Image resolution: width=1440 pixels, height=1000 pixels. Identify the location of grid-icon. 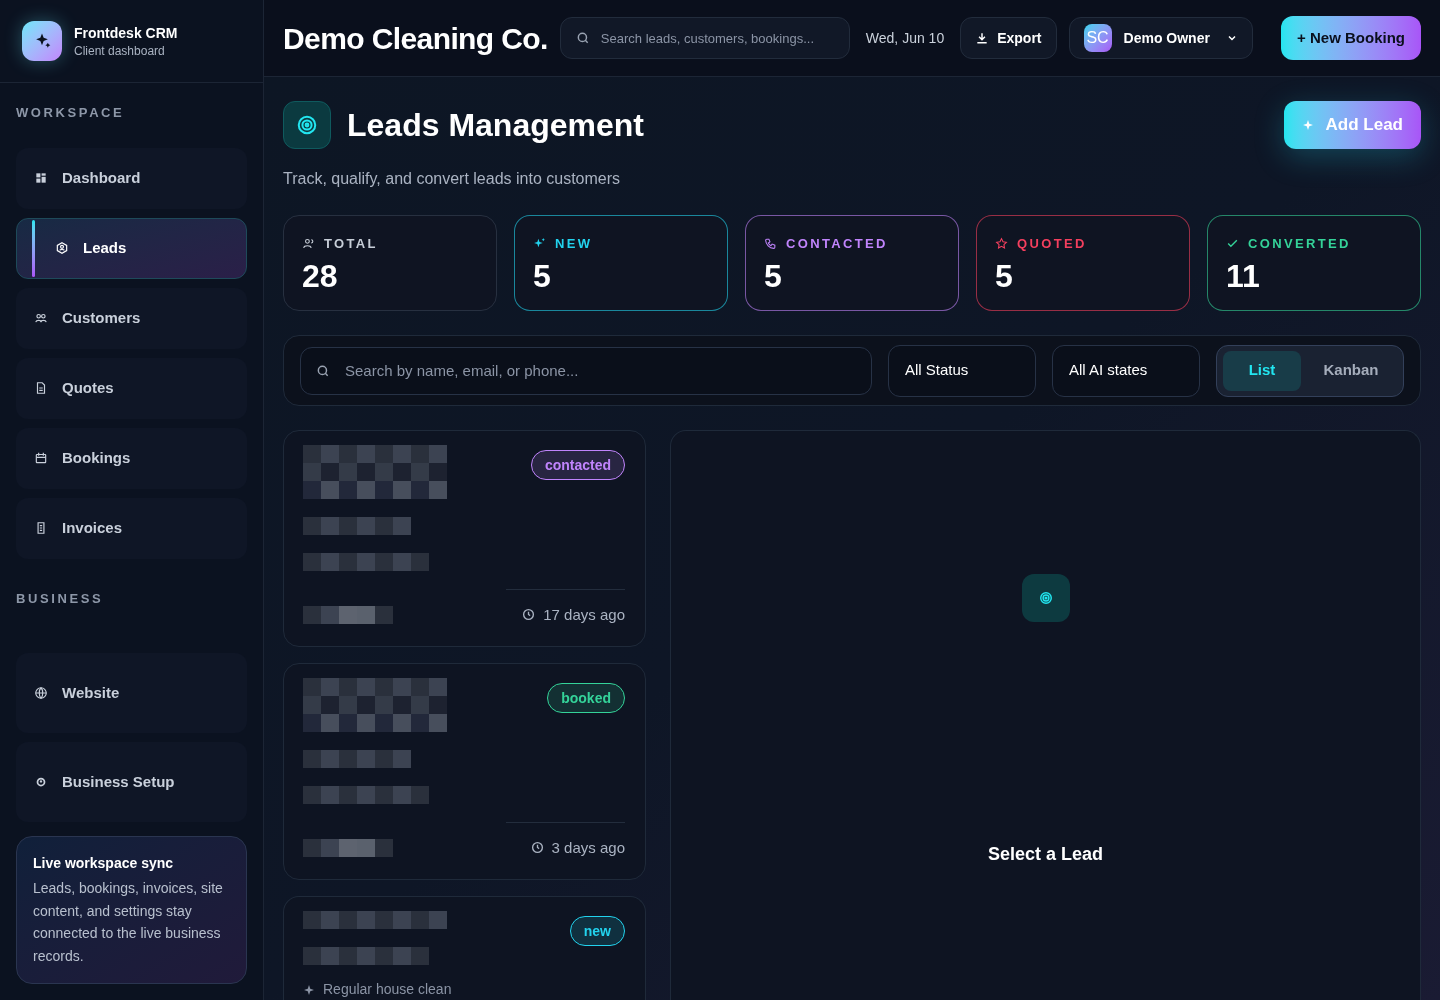
(41, 178).